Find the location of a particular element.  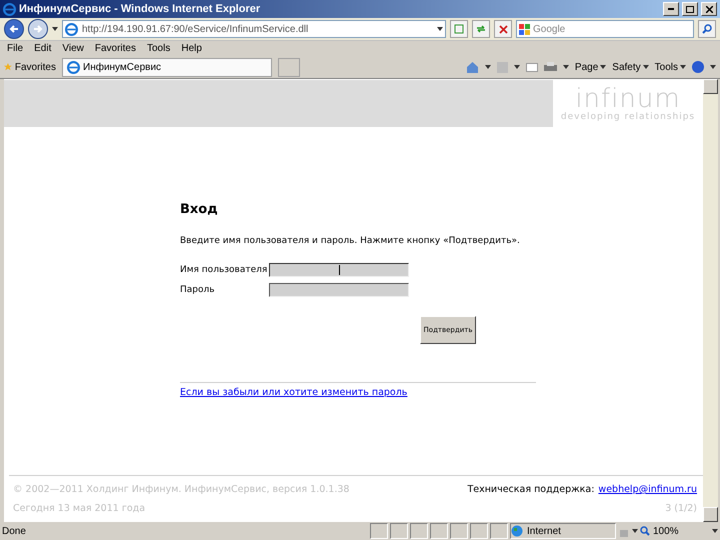

command-menu: Page is located at coordinates (590, 67).